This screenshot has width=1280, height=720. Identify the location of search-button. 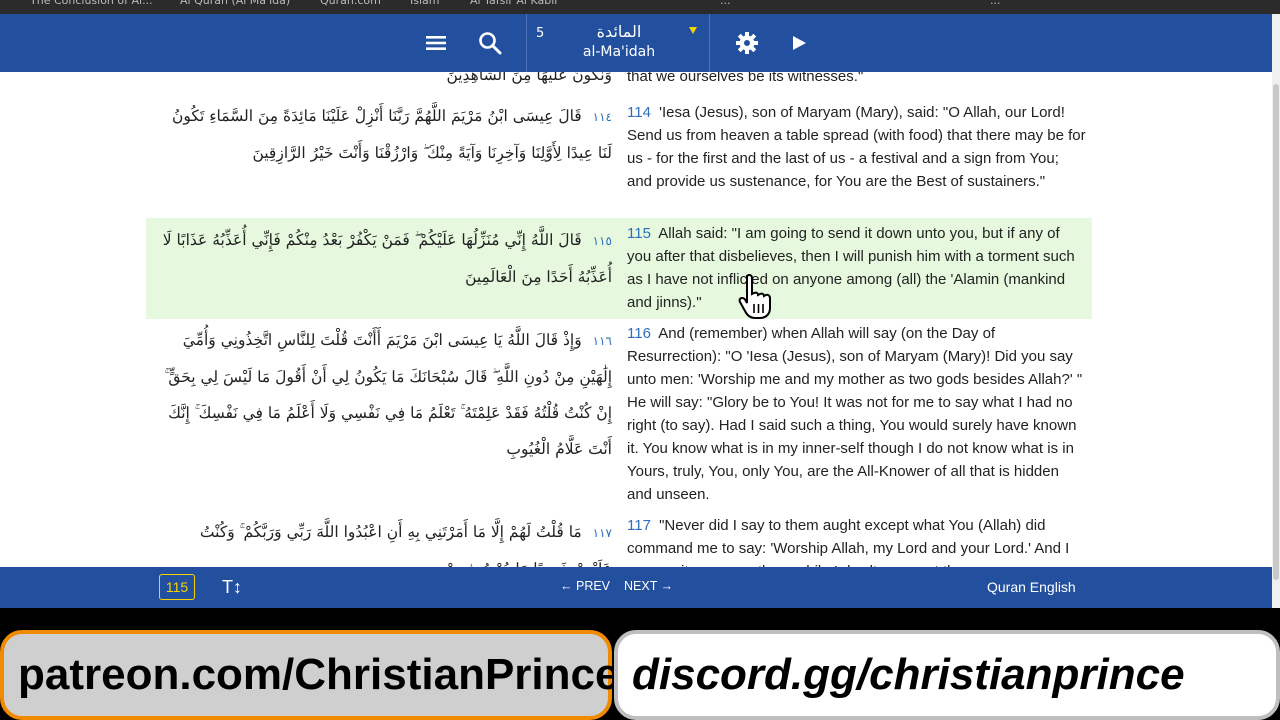
(490, 43).